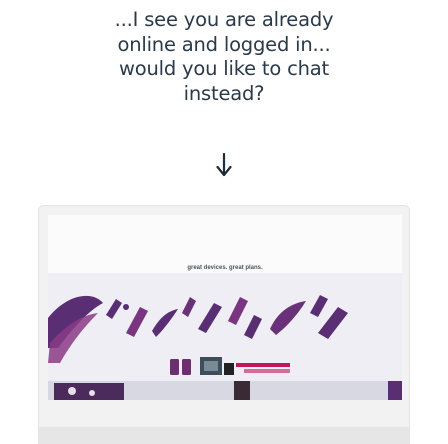  Describe the element at coordinates (225, 268) in the screenshot. I see `screen-tagline: great devices. great plans.` at that location.